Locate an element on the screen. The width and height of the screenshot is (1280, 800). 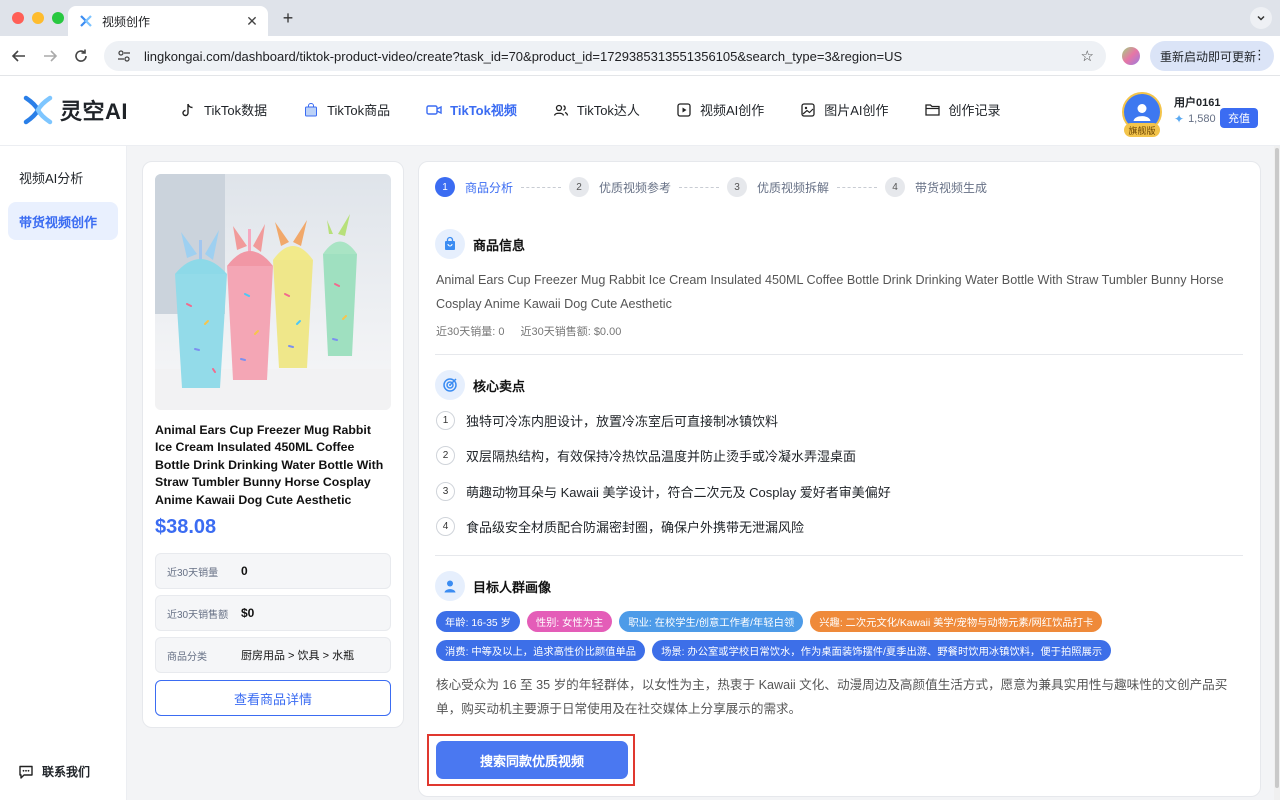
bag-icon is located at coordinates (311, 110).